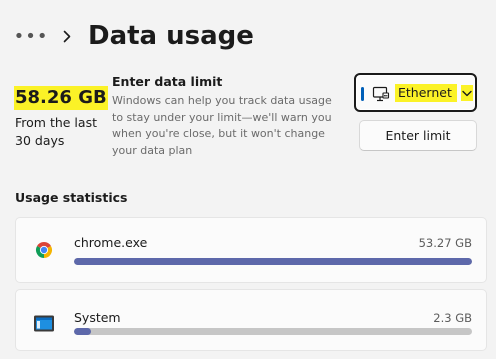 Image resolution: width=496 pixels, height=359 pixels. I want to click on app-name: System, so click(97, 317).